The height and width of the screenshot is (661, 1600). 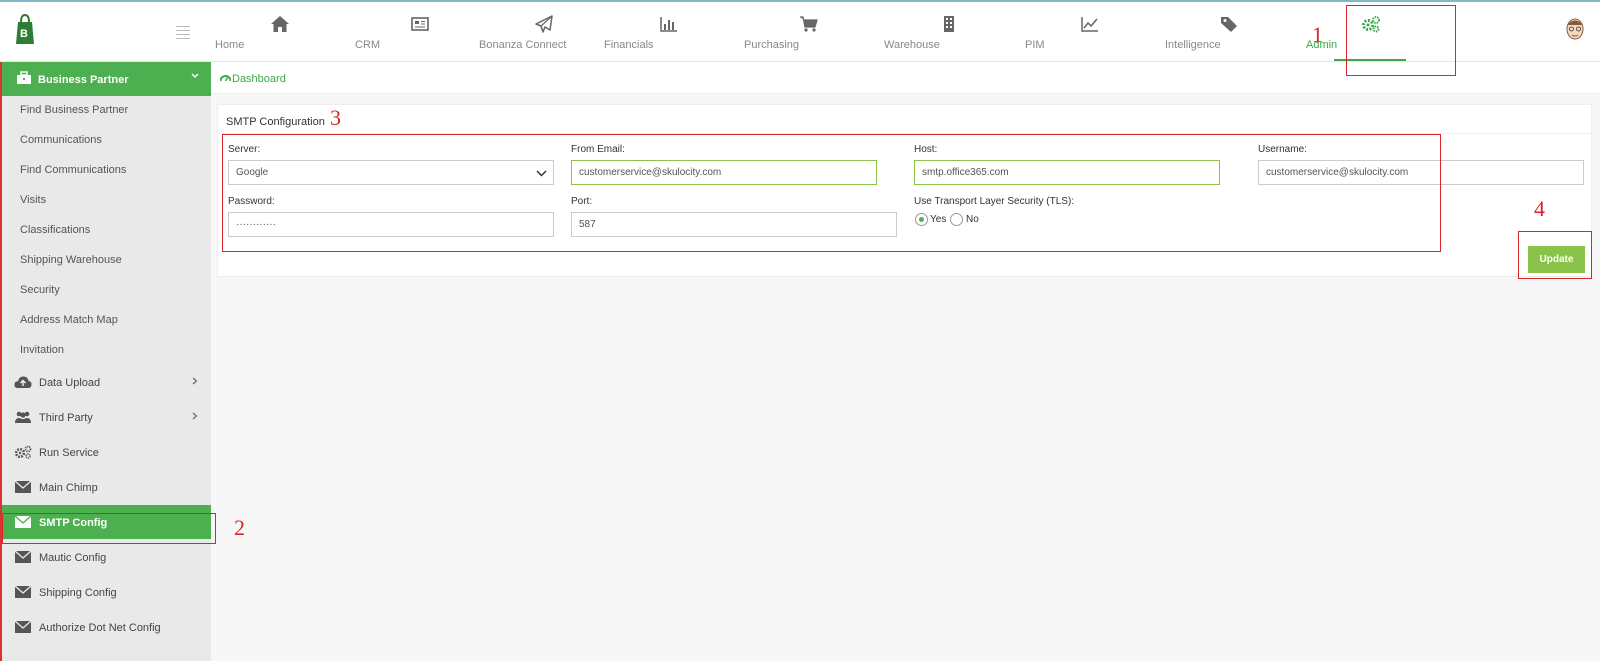 I want to click on home-icon, so click(x=280, y=24).